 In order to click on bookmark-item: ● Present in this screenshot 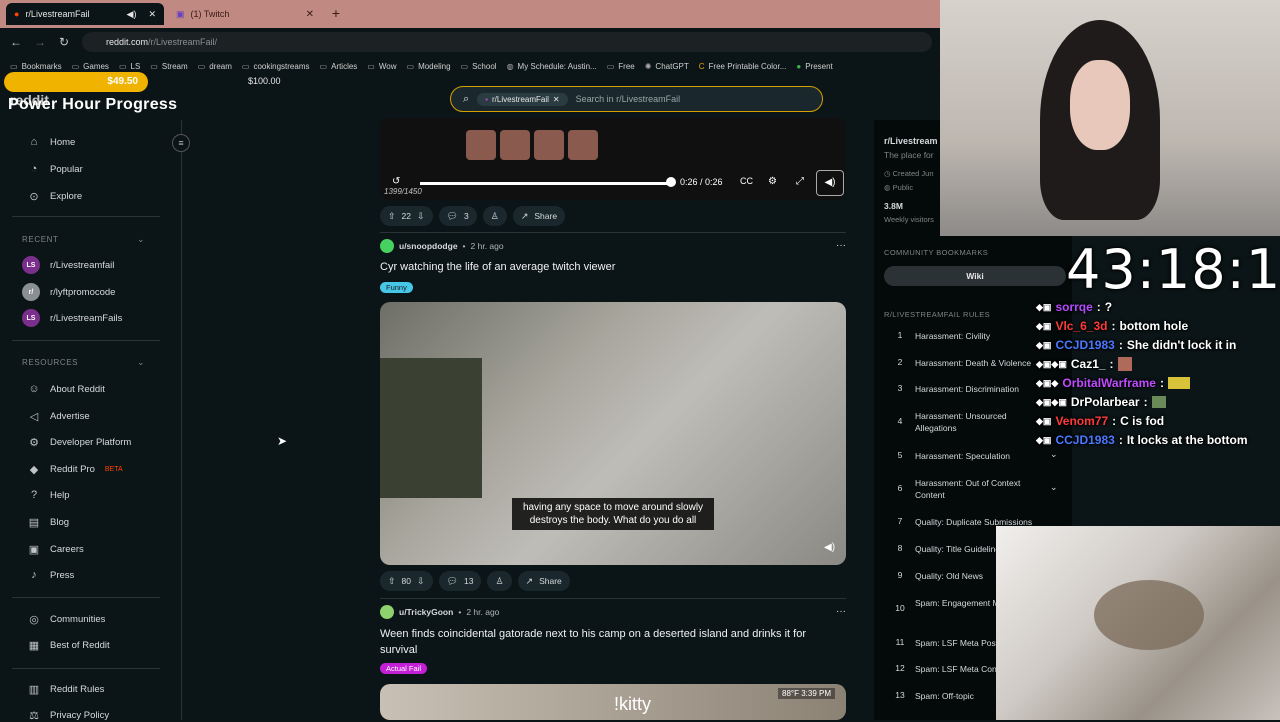, I will do `click(814, 66)`.